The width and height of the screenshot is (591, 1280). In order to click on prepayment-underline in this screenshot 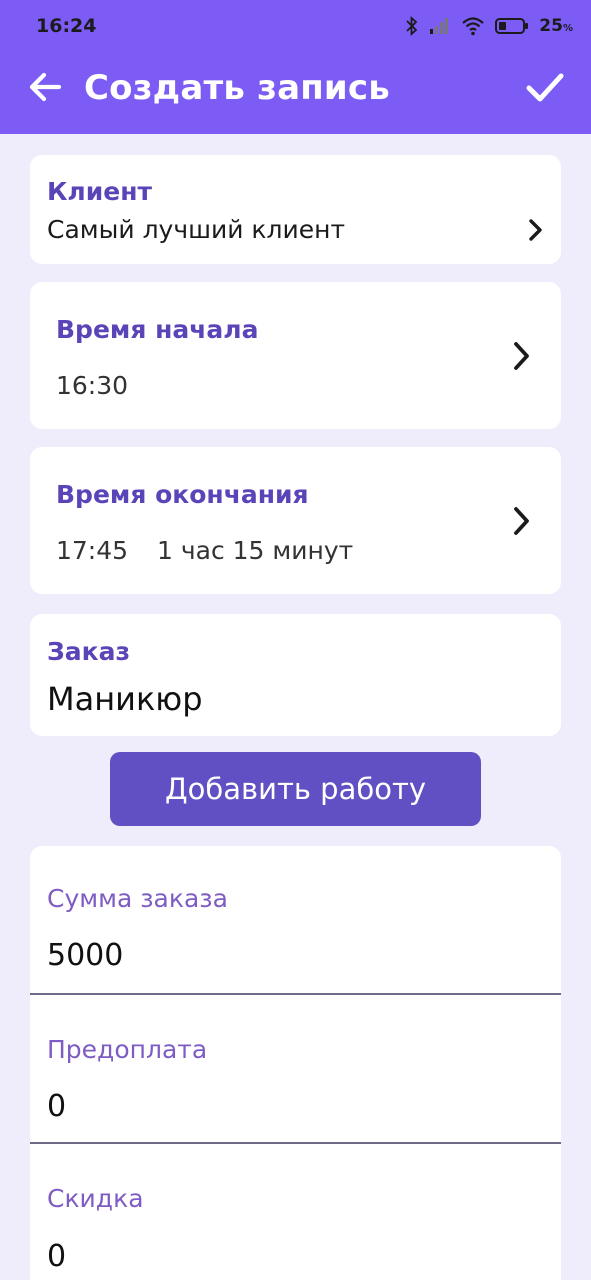, I will do `click(295, 1143)`.